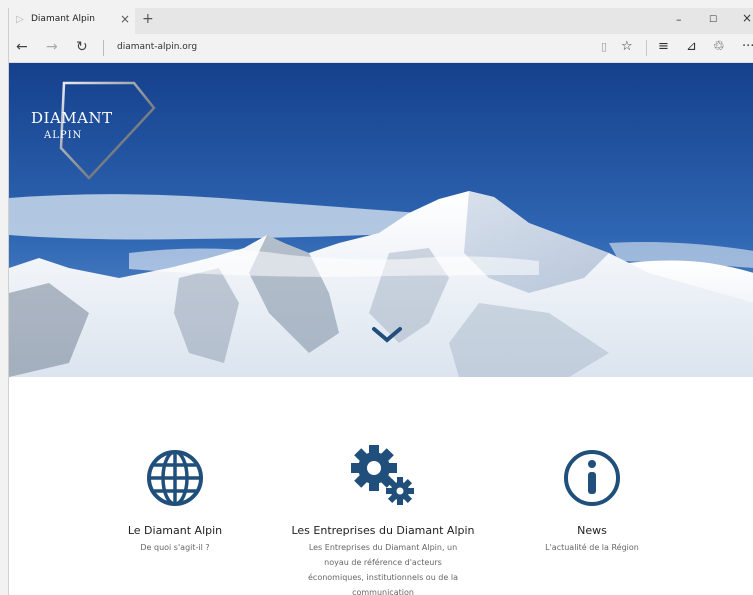  I want to click on feature-description-line: communication, so click(383, 591).